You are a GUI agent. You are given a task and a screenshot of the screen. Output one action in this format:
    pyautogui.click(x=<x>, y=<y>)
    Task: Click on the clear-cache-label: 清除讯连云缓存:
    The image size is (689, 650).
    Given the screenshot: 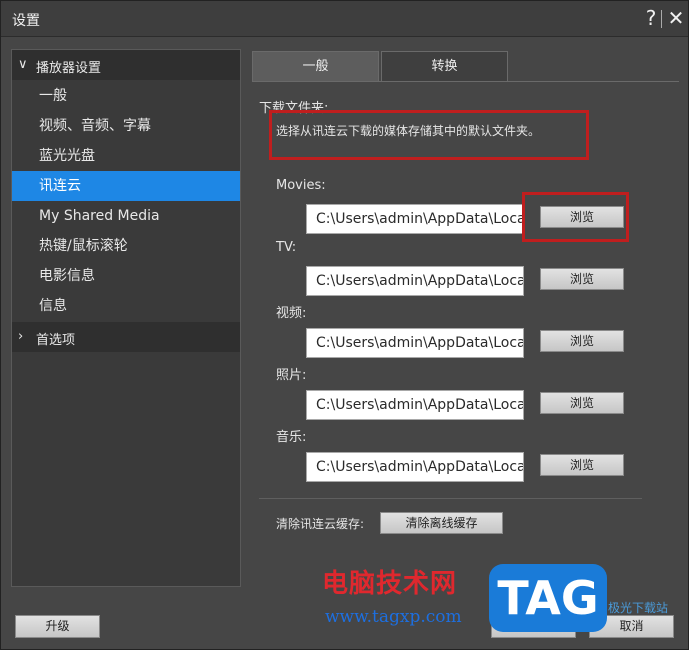 What is the action you would take?
    pyautogui.click(x=320, y=524)
    